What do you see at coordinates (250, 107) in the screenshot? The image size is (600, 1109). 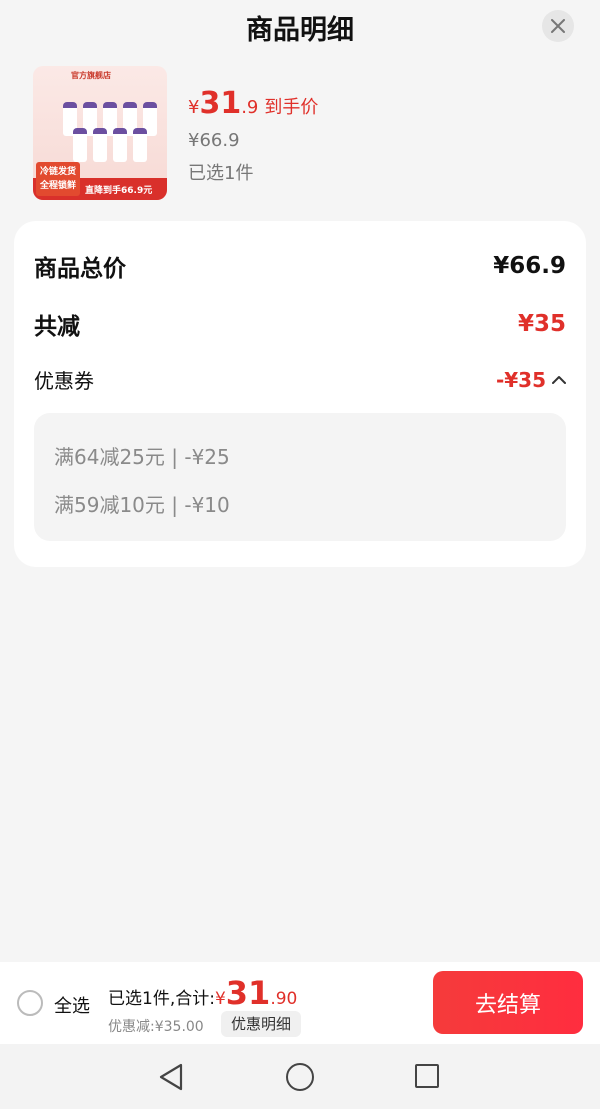 I see `price-decimal: .9` at bounding box center [250, 107].